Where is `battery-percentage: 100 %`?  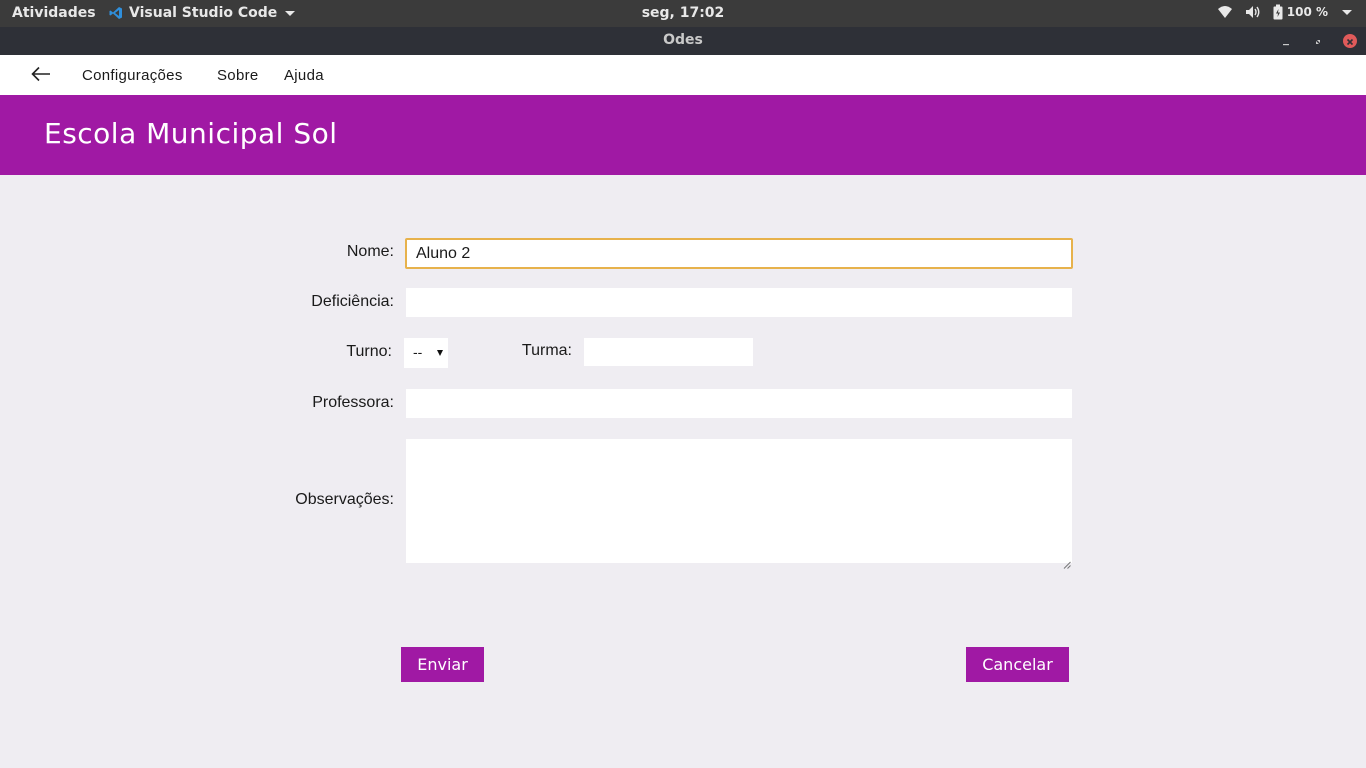 battery-percentage: 100 % is located at coordinates (1307, 12).